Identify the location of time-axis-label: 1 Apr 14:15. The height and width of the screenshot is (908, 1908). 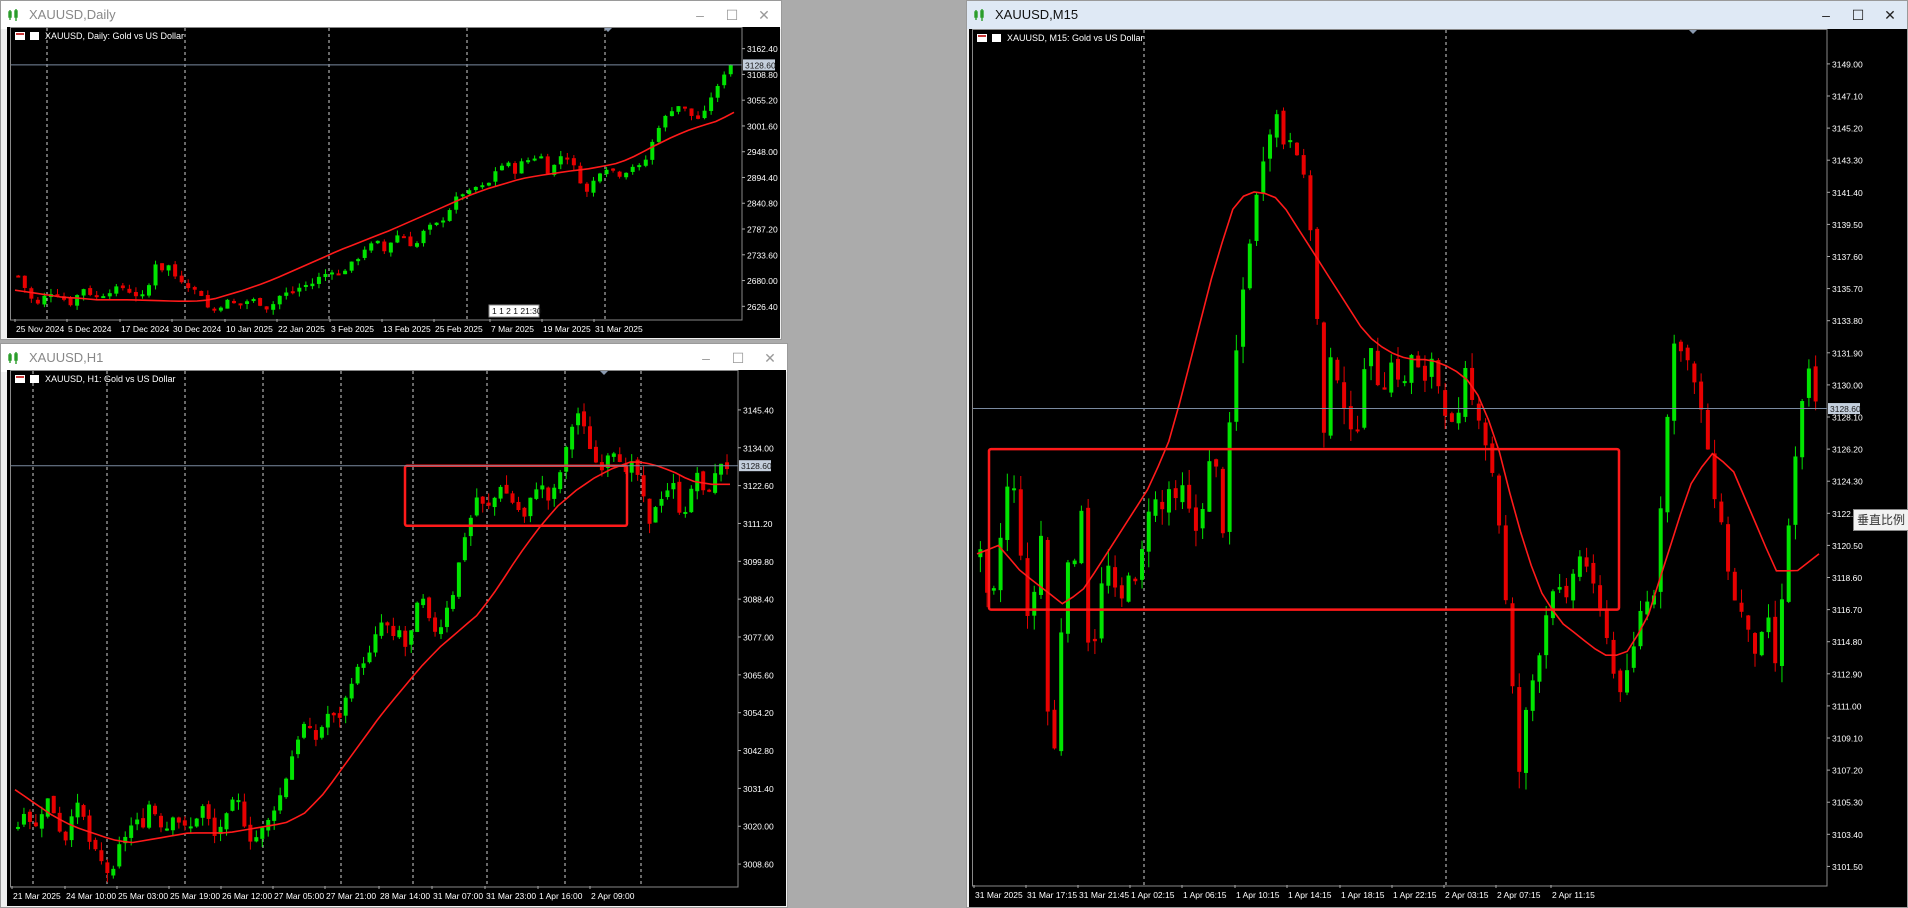
(1310, 895).